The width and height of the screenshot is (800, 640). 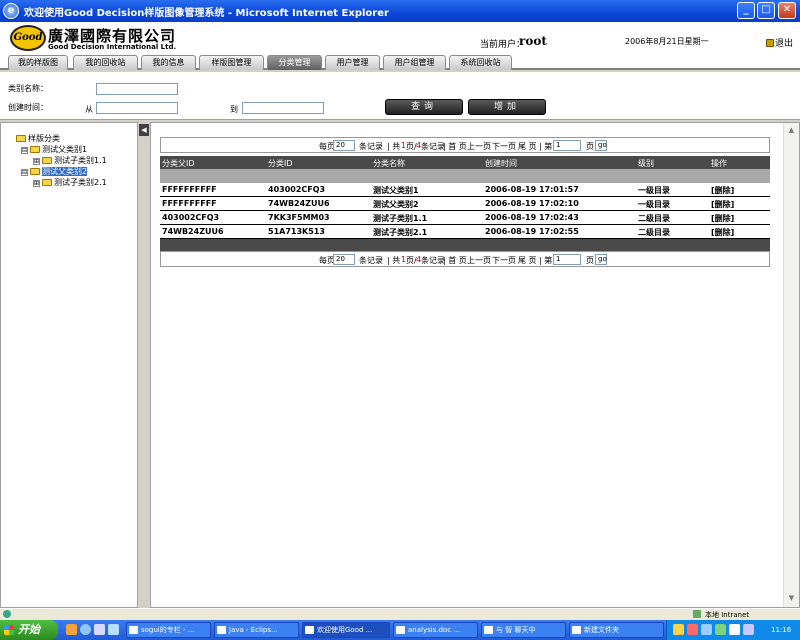 I want to click on task-chat: 与 智 聊天中, so click(x=523, y=630).